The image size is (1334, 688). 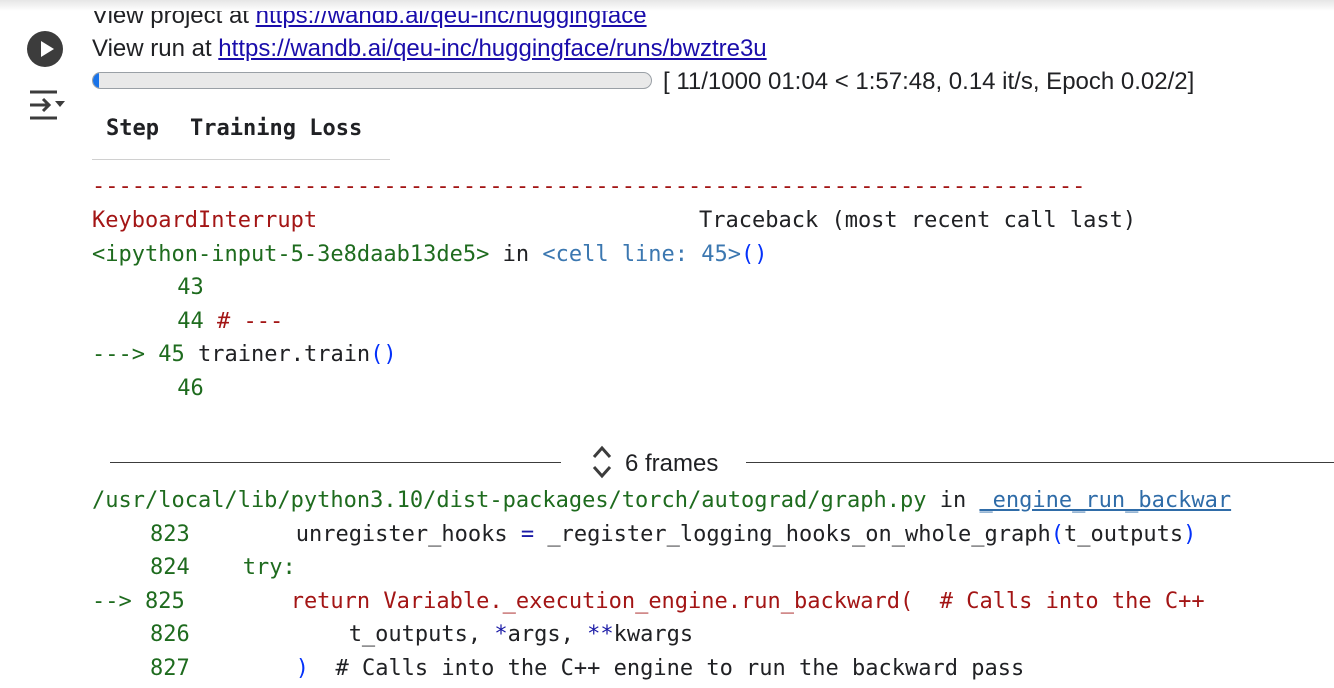 I want to click on current-line-arrow: -->, so click(x=118, y=601).